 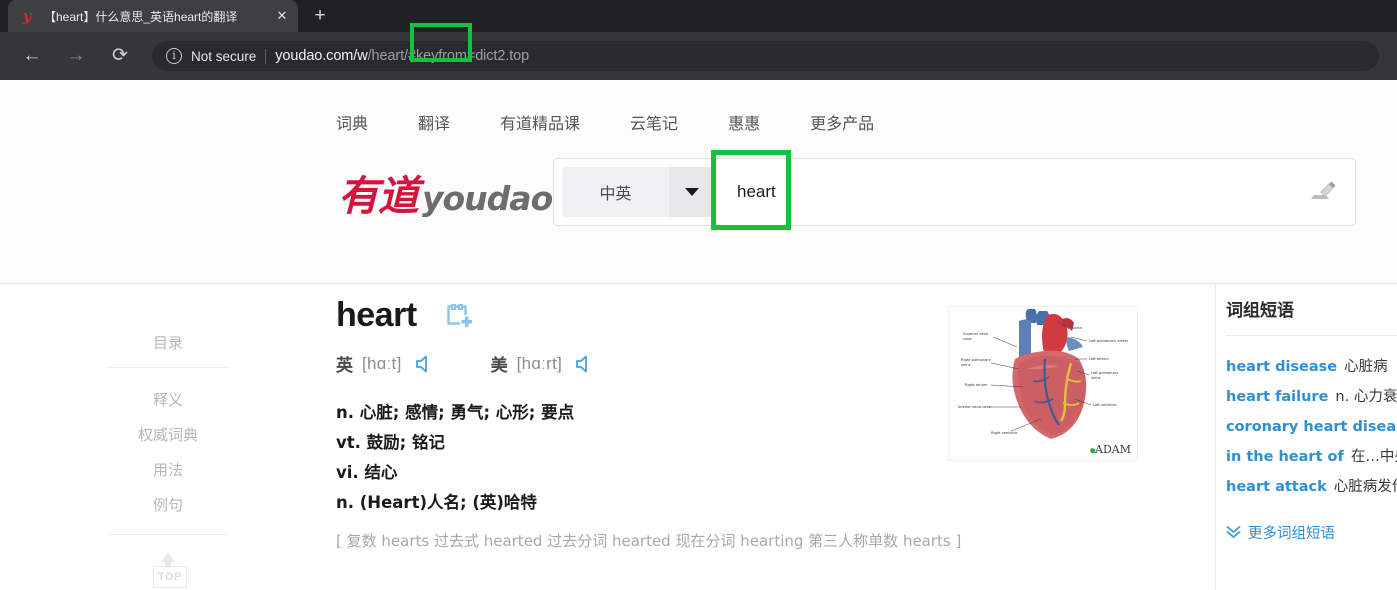 What do you see at coordinates (1311, 335) in the screenshot?
I see `phrases-panel-divider` at bounding box center [1311, 335].